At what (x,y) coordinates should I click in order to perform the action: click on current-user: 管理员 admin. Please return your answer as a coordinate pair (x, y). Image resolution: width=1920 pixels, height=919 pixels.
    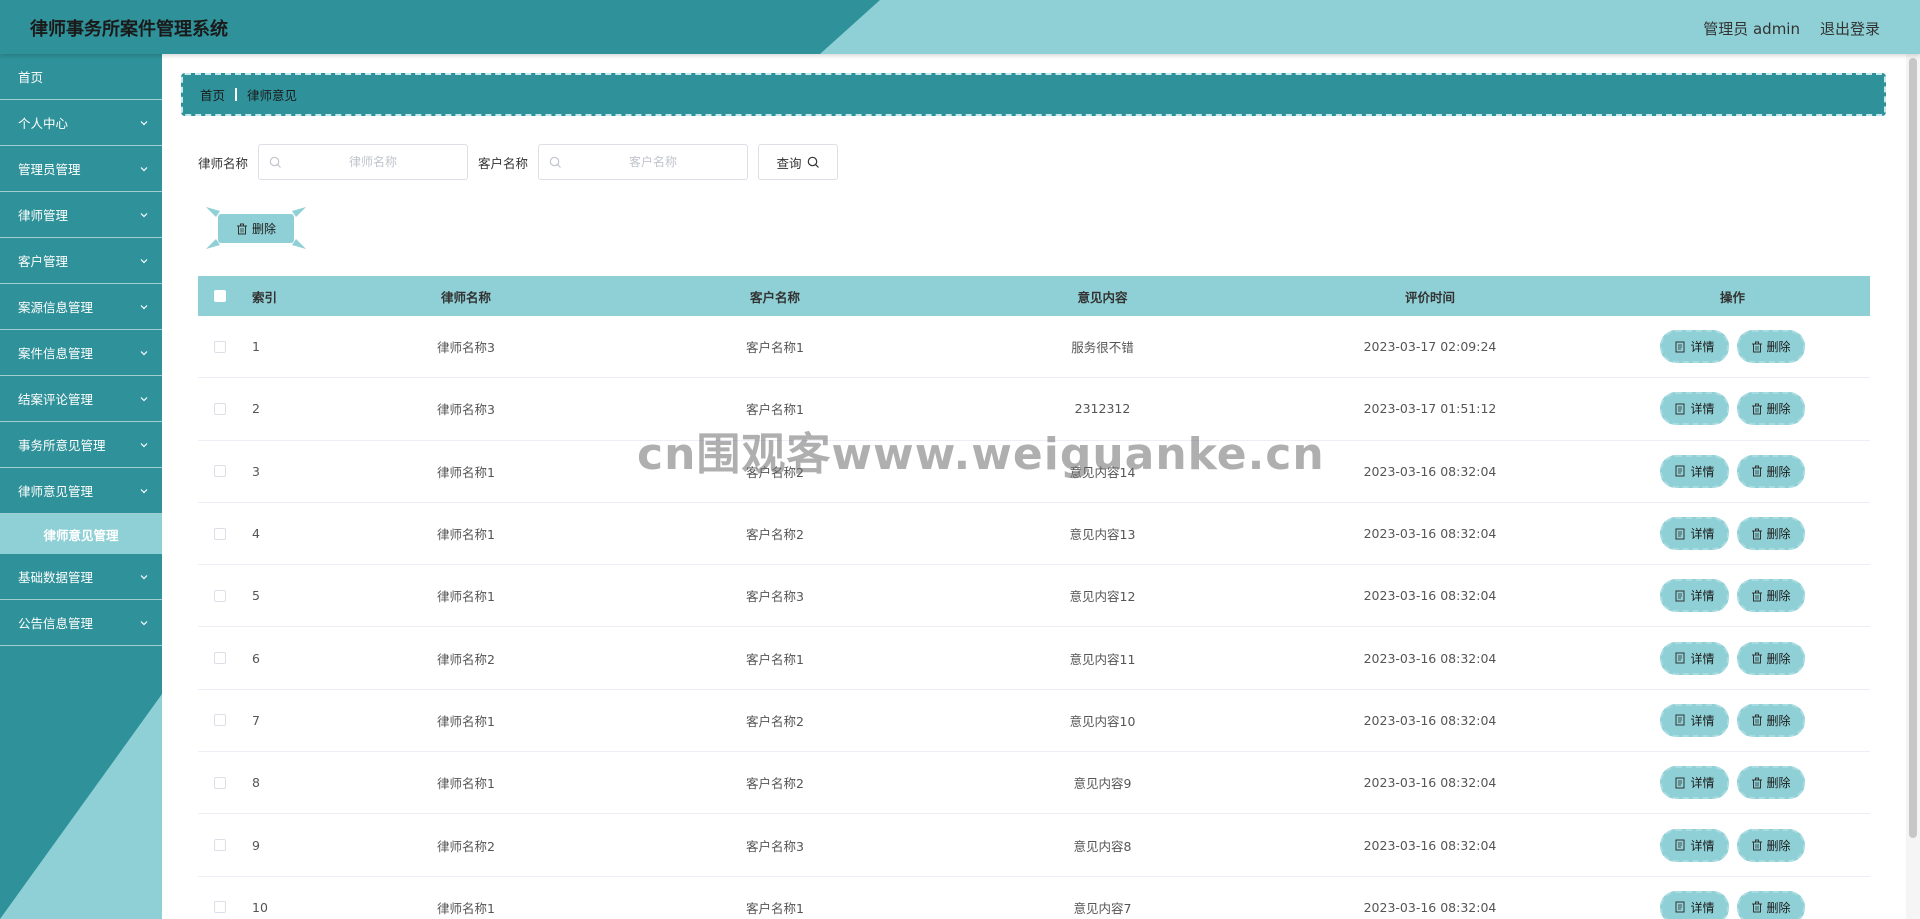
    Looking at the image, I should click on (1751, 28).